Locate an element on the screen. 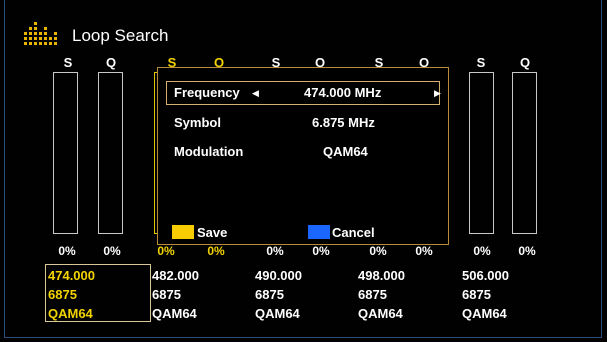 The width and height of the screenshot is (607, 342). frequency-label: Frequency is located at coordinates (207, 92).